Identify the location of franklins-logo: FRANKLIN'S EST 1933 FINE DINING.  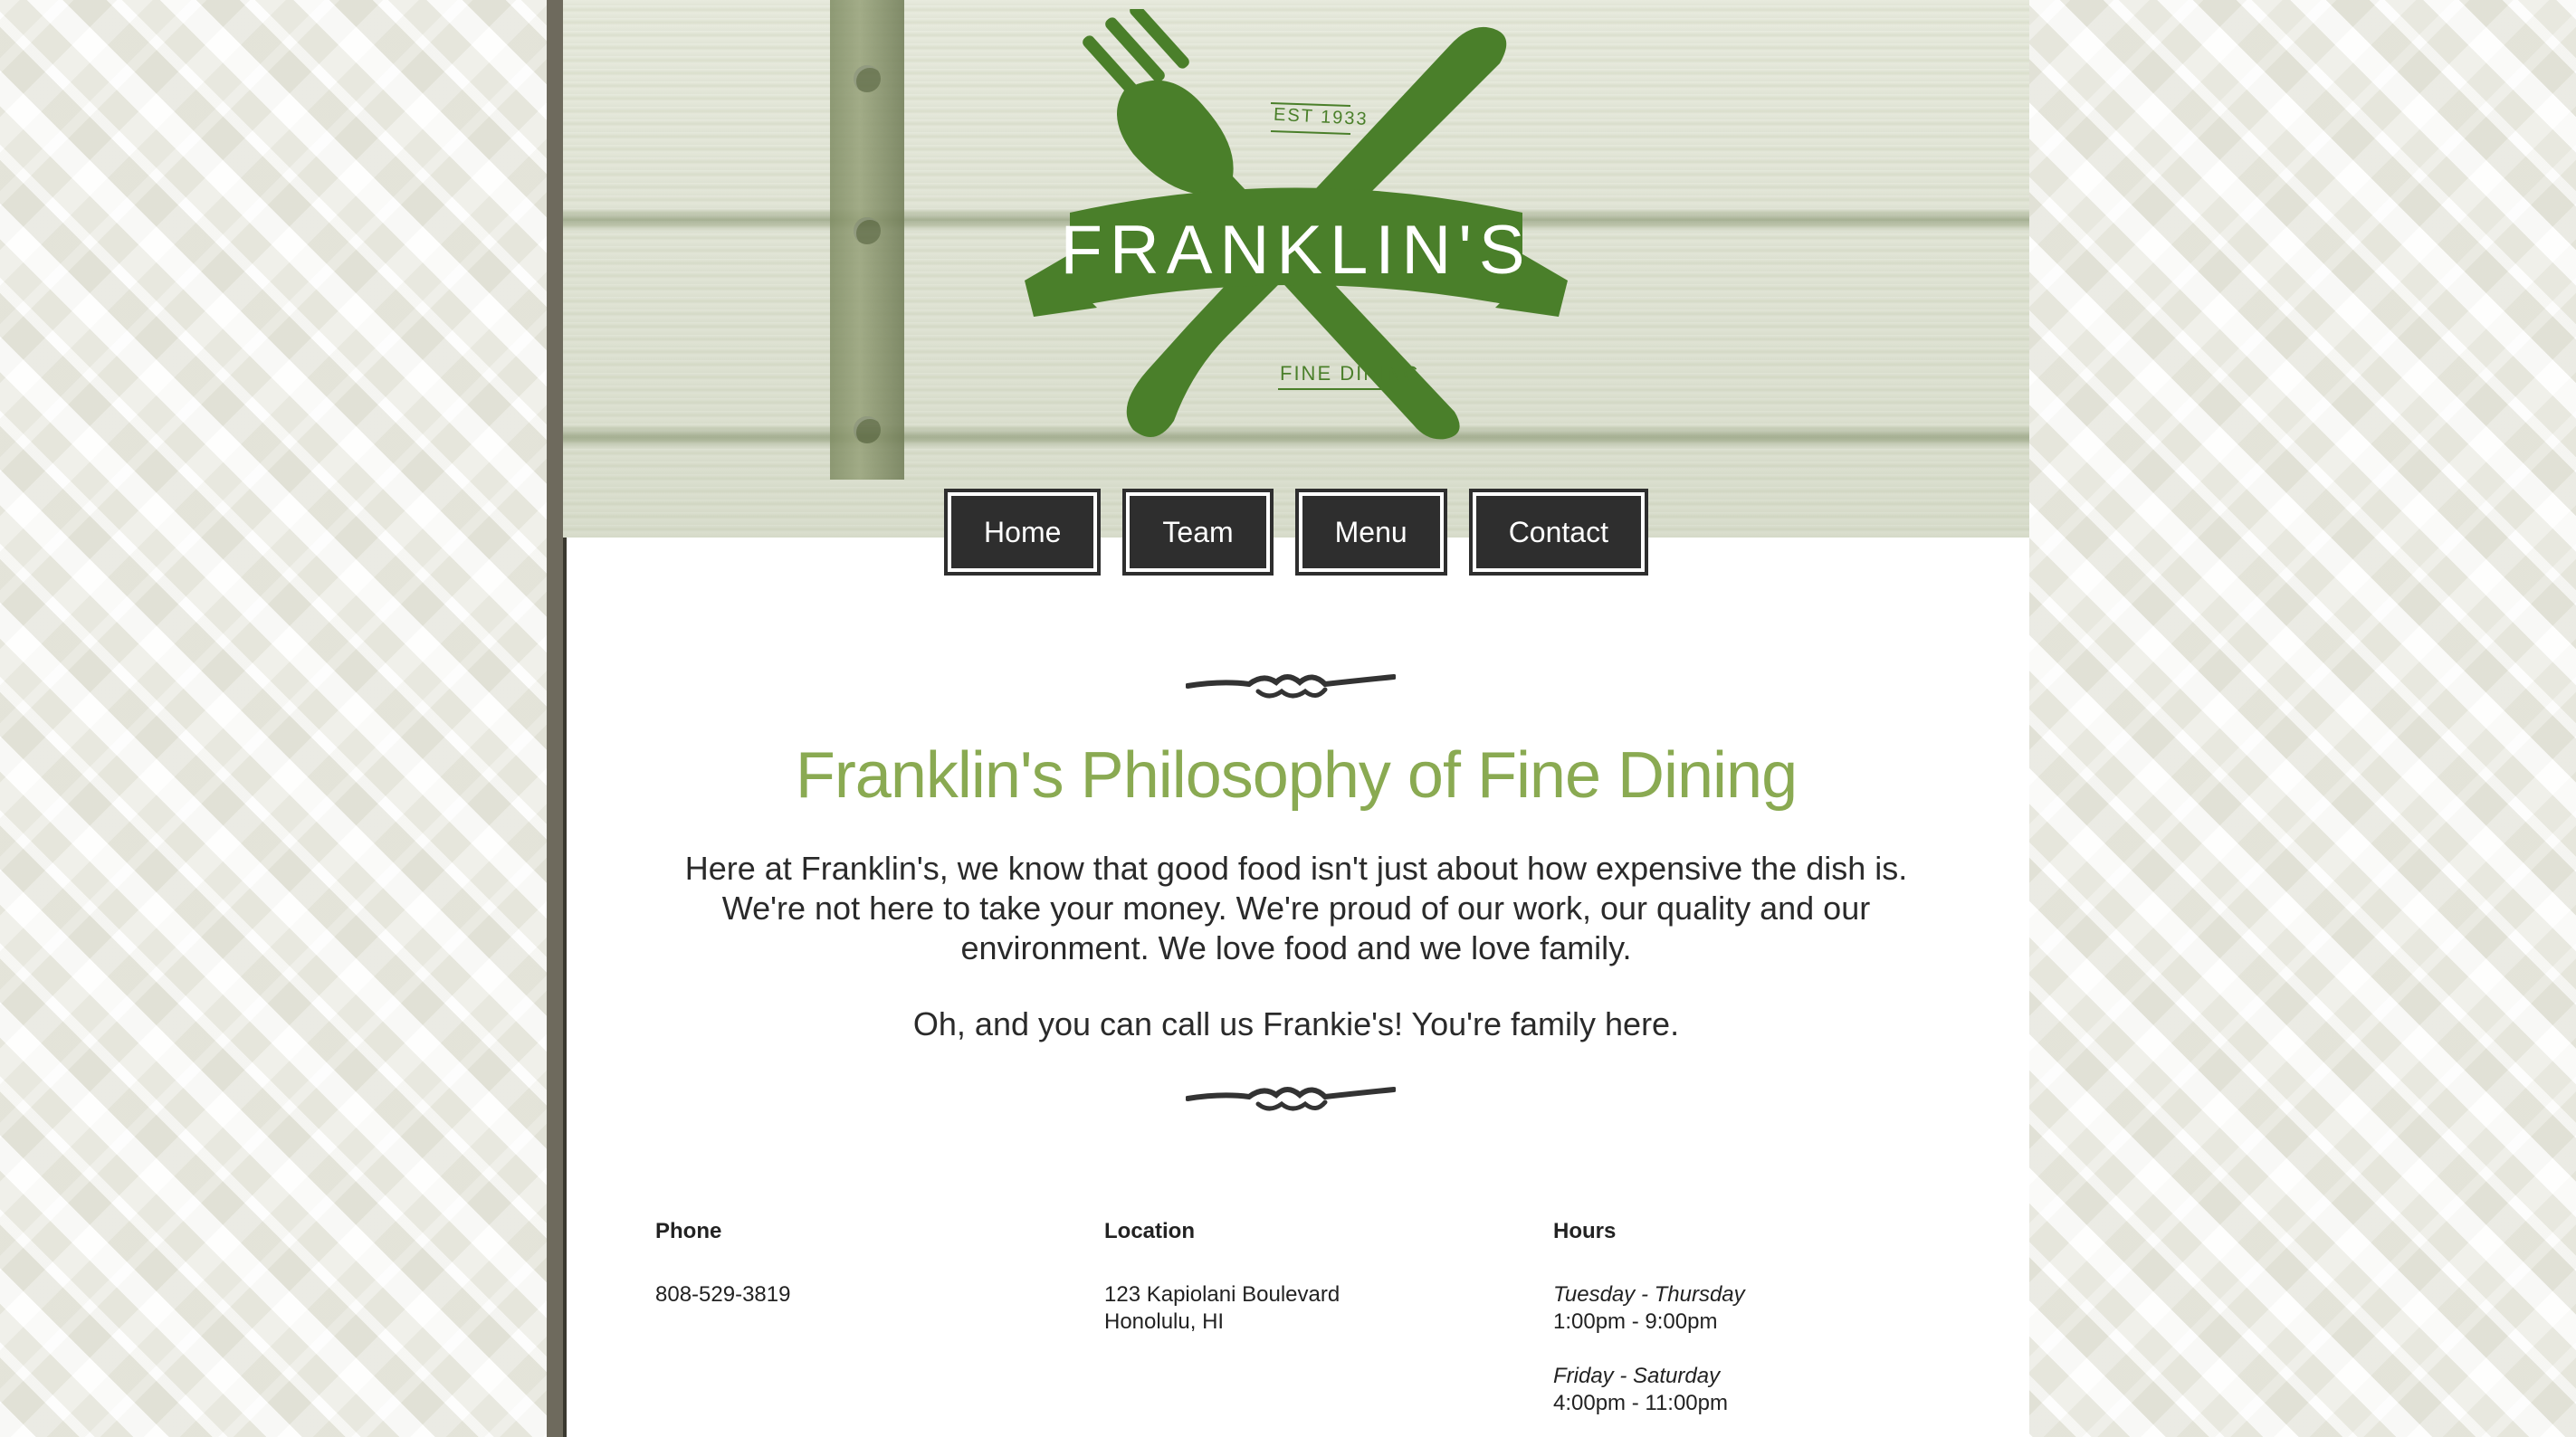
(1297, 224).